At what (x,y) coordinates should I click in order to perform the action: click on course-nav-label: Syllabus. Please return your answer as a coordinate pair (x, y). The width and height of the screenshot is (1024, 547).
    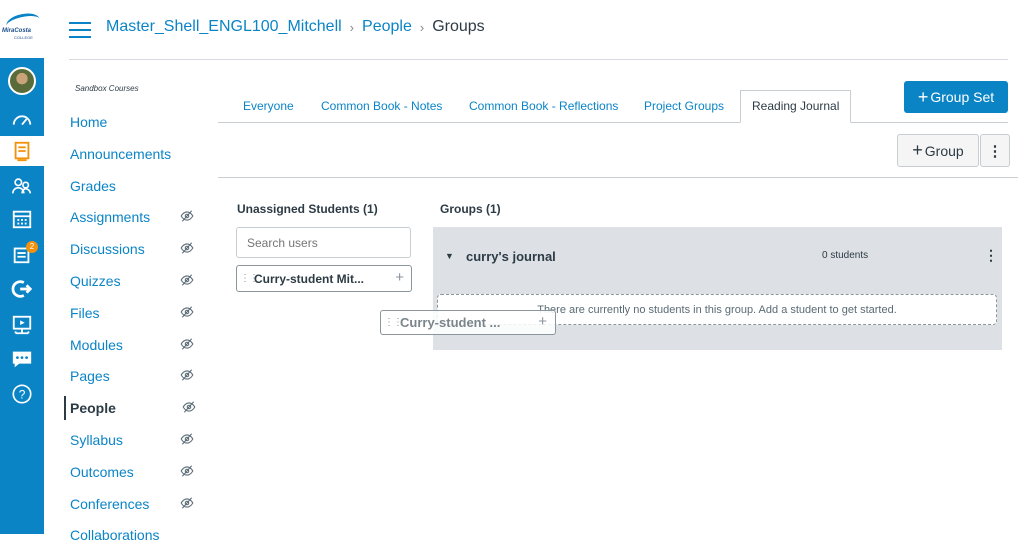
    Looking at the image, I should click on (96, 440).